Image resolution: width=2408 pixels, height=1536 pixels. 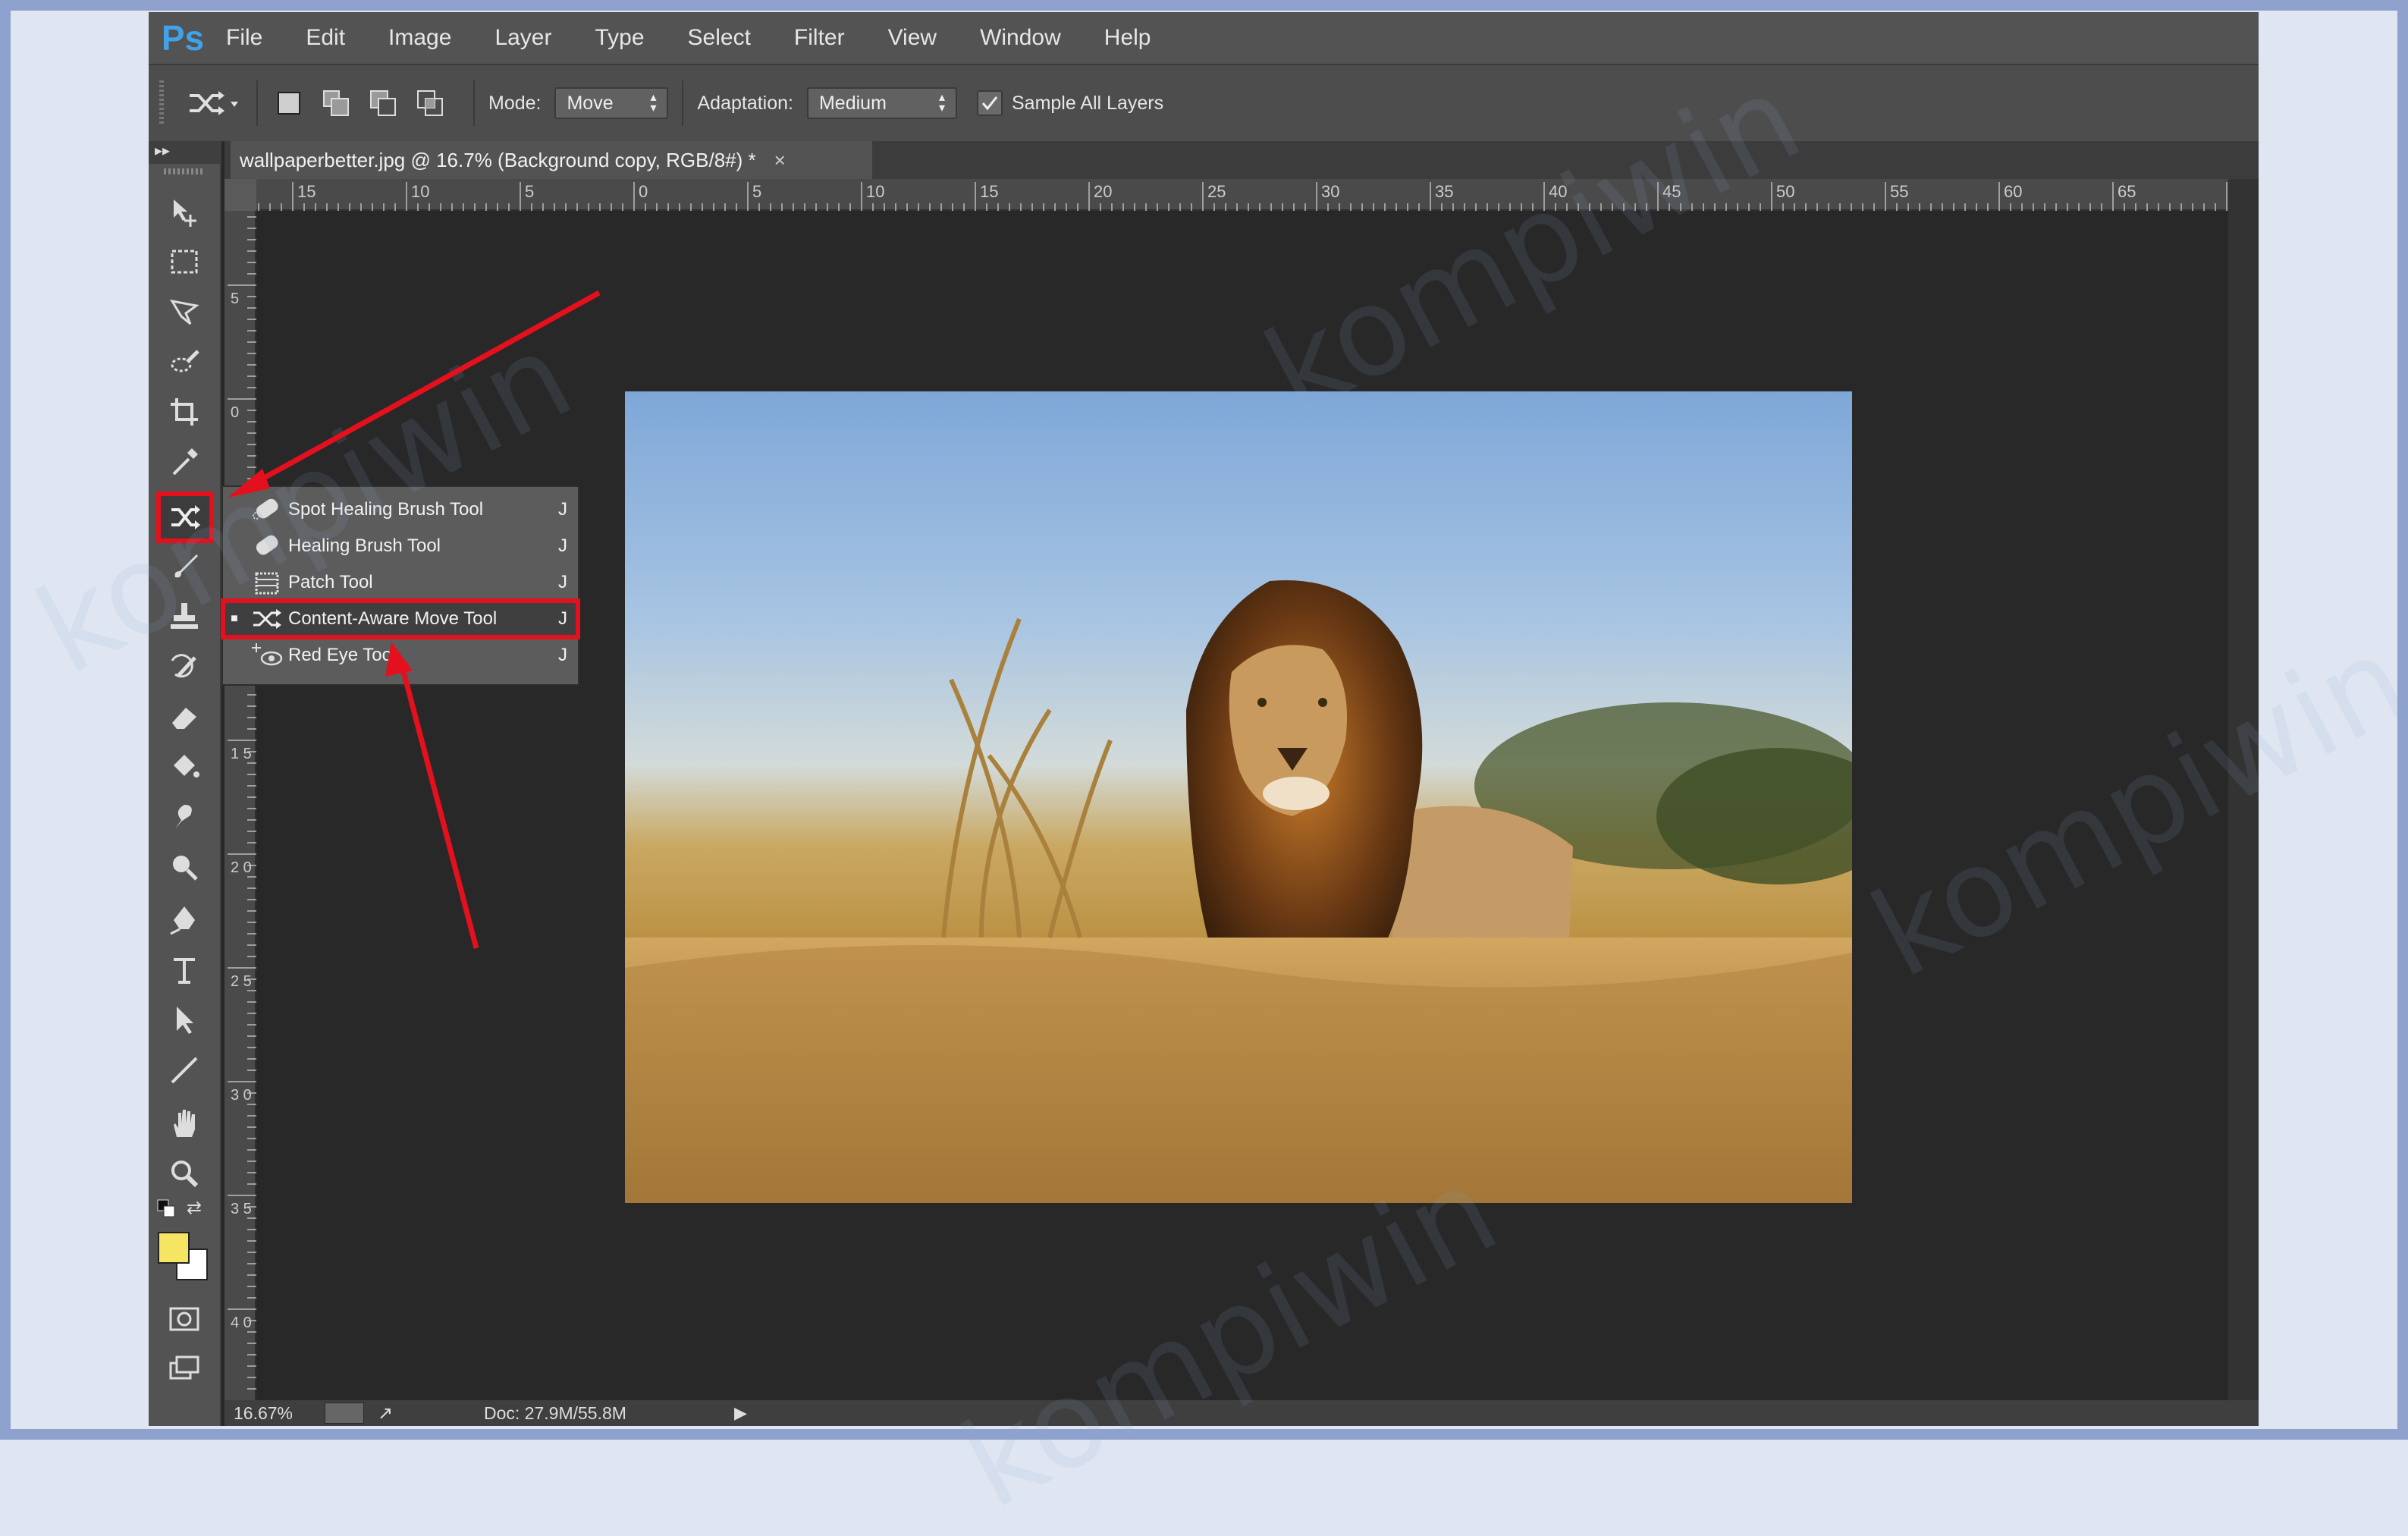 What do you see at coordinates (241, 1095) in the screenshot?
I see `ruler-label: 3 0` at bounding box center [241, 1095].